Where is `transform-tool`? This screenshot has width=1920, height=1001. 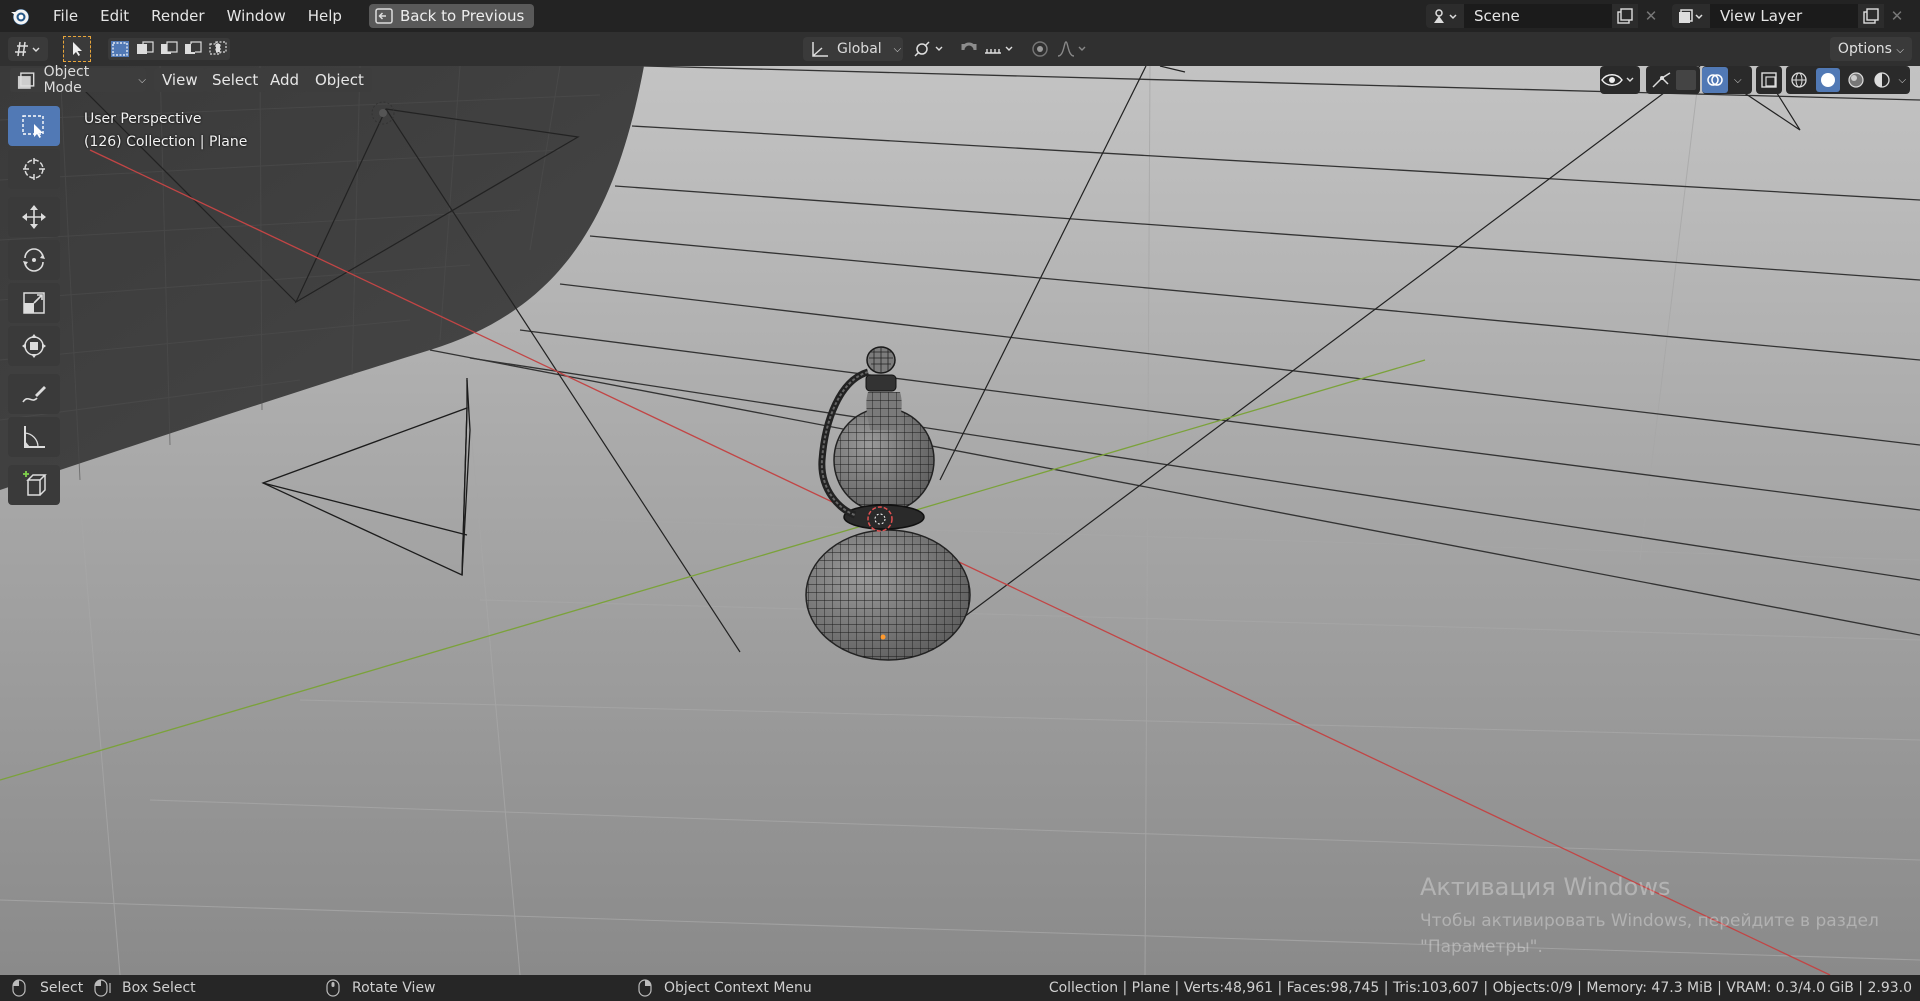
transform-tool is located at coordinates (34, 346).